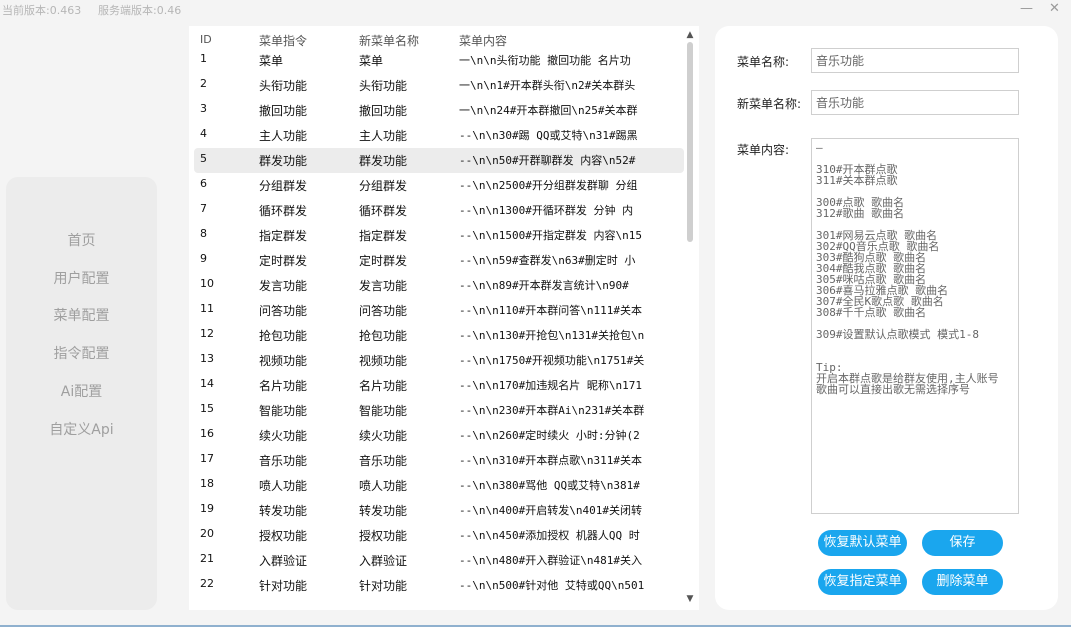 This screenshot has height=627, width=1071. I want to click on cell-menu-content: --\n\n1500#开指定群发 内容\n15, so click(550, 235).